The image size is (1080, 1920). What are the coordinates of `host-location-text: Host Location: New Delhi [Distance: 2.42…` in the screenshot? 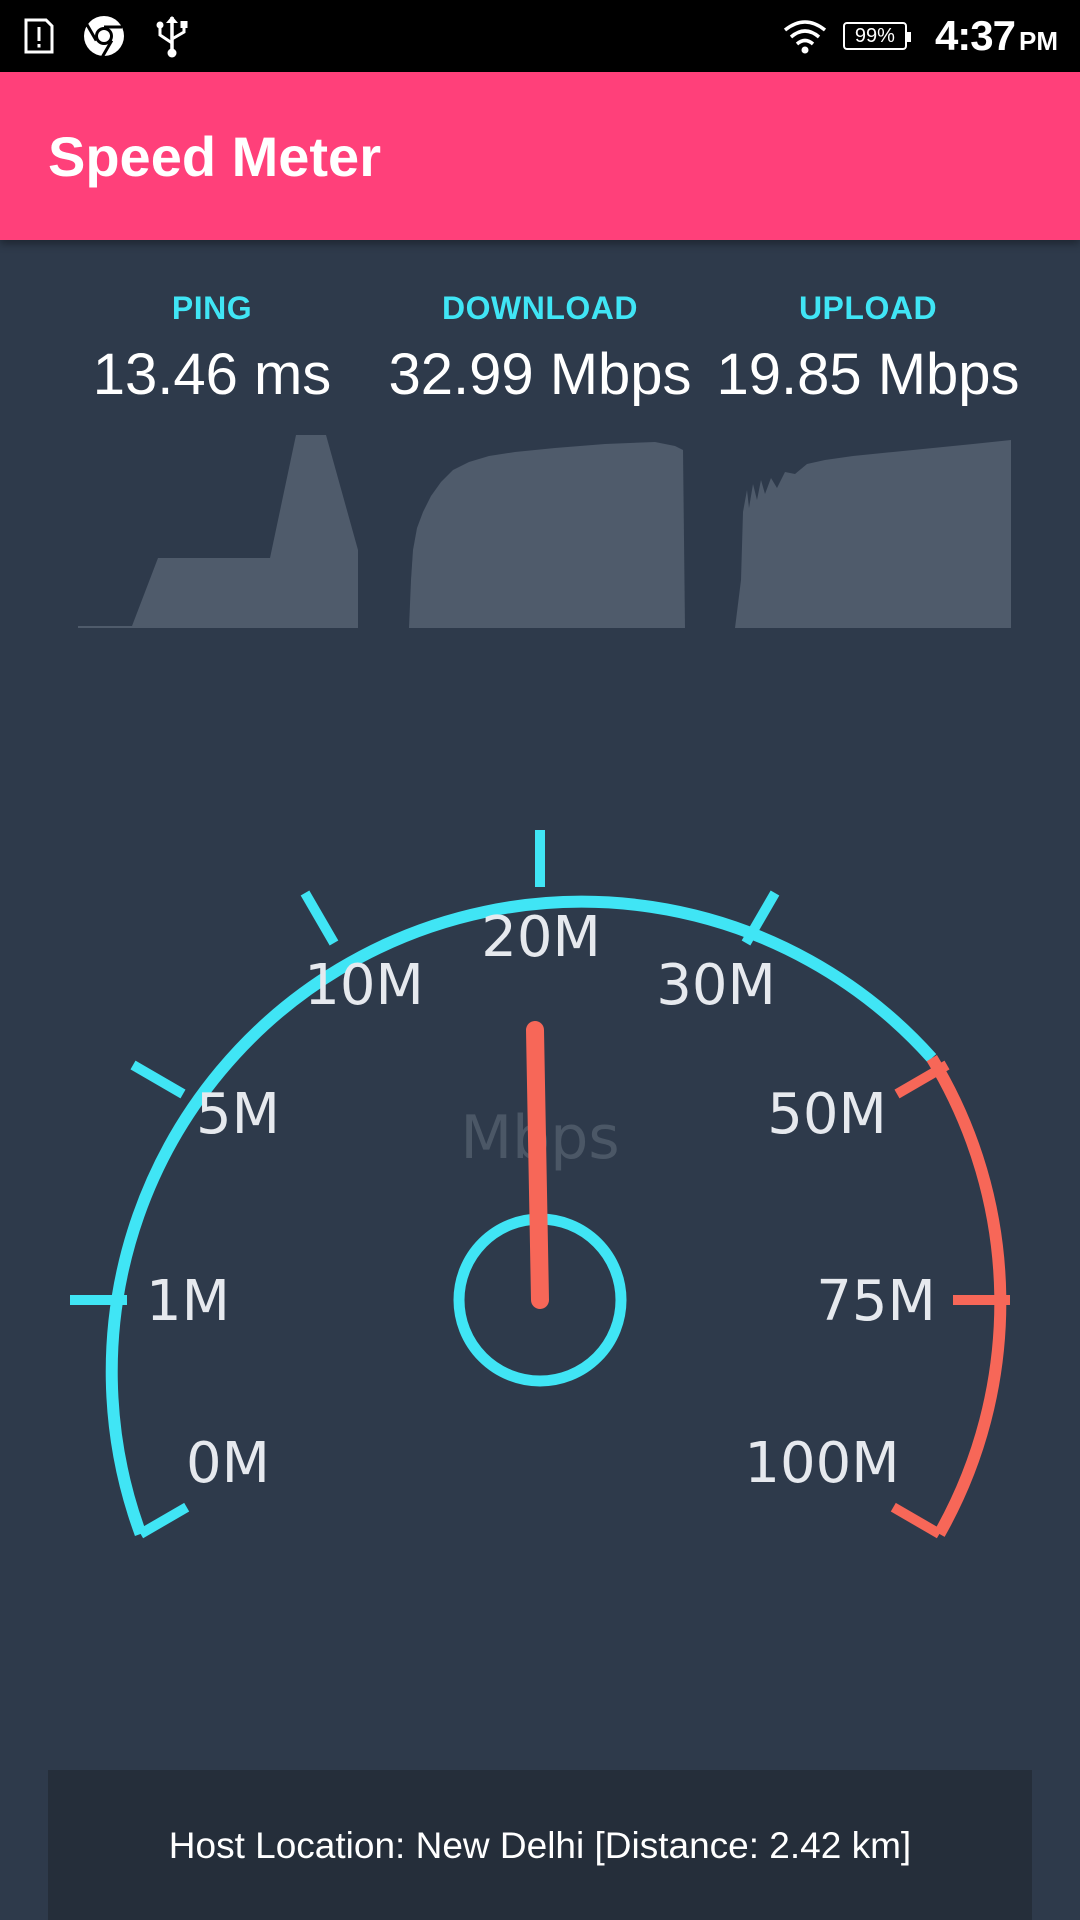 It's located at (540, 1845).